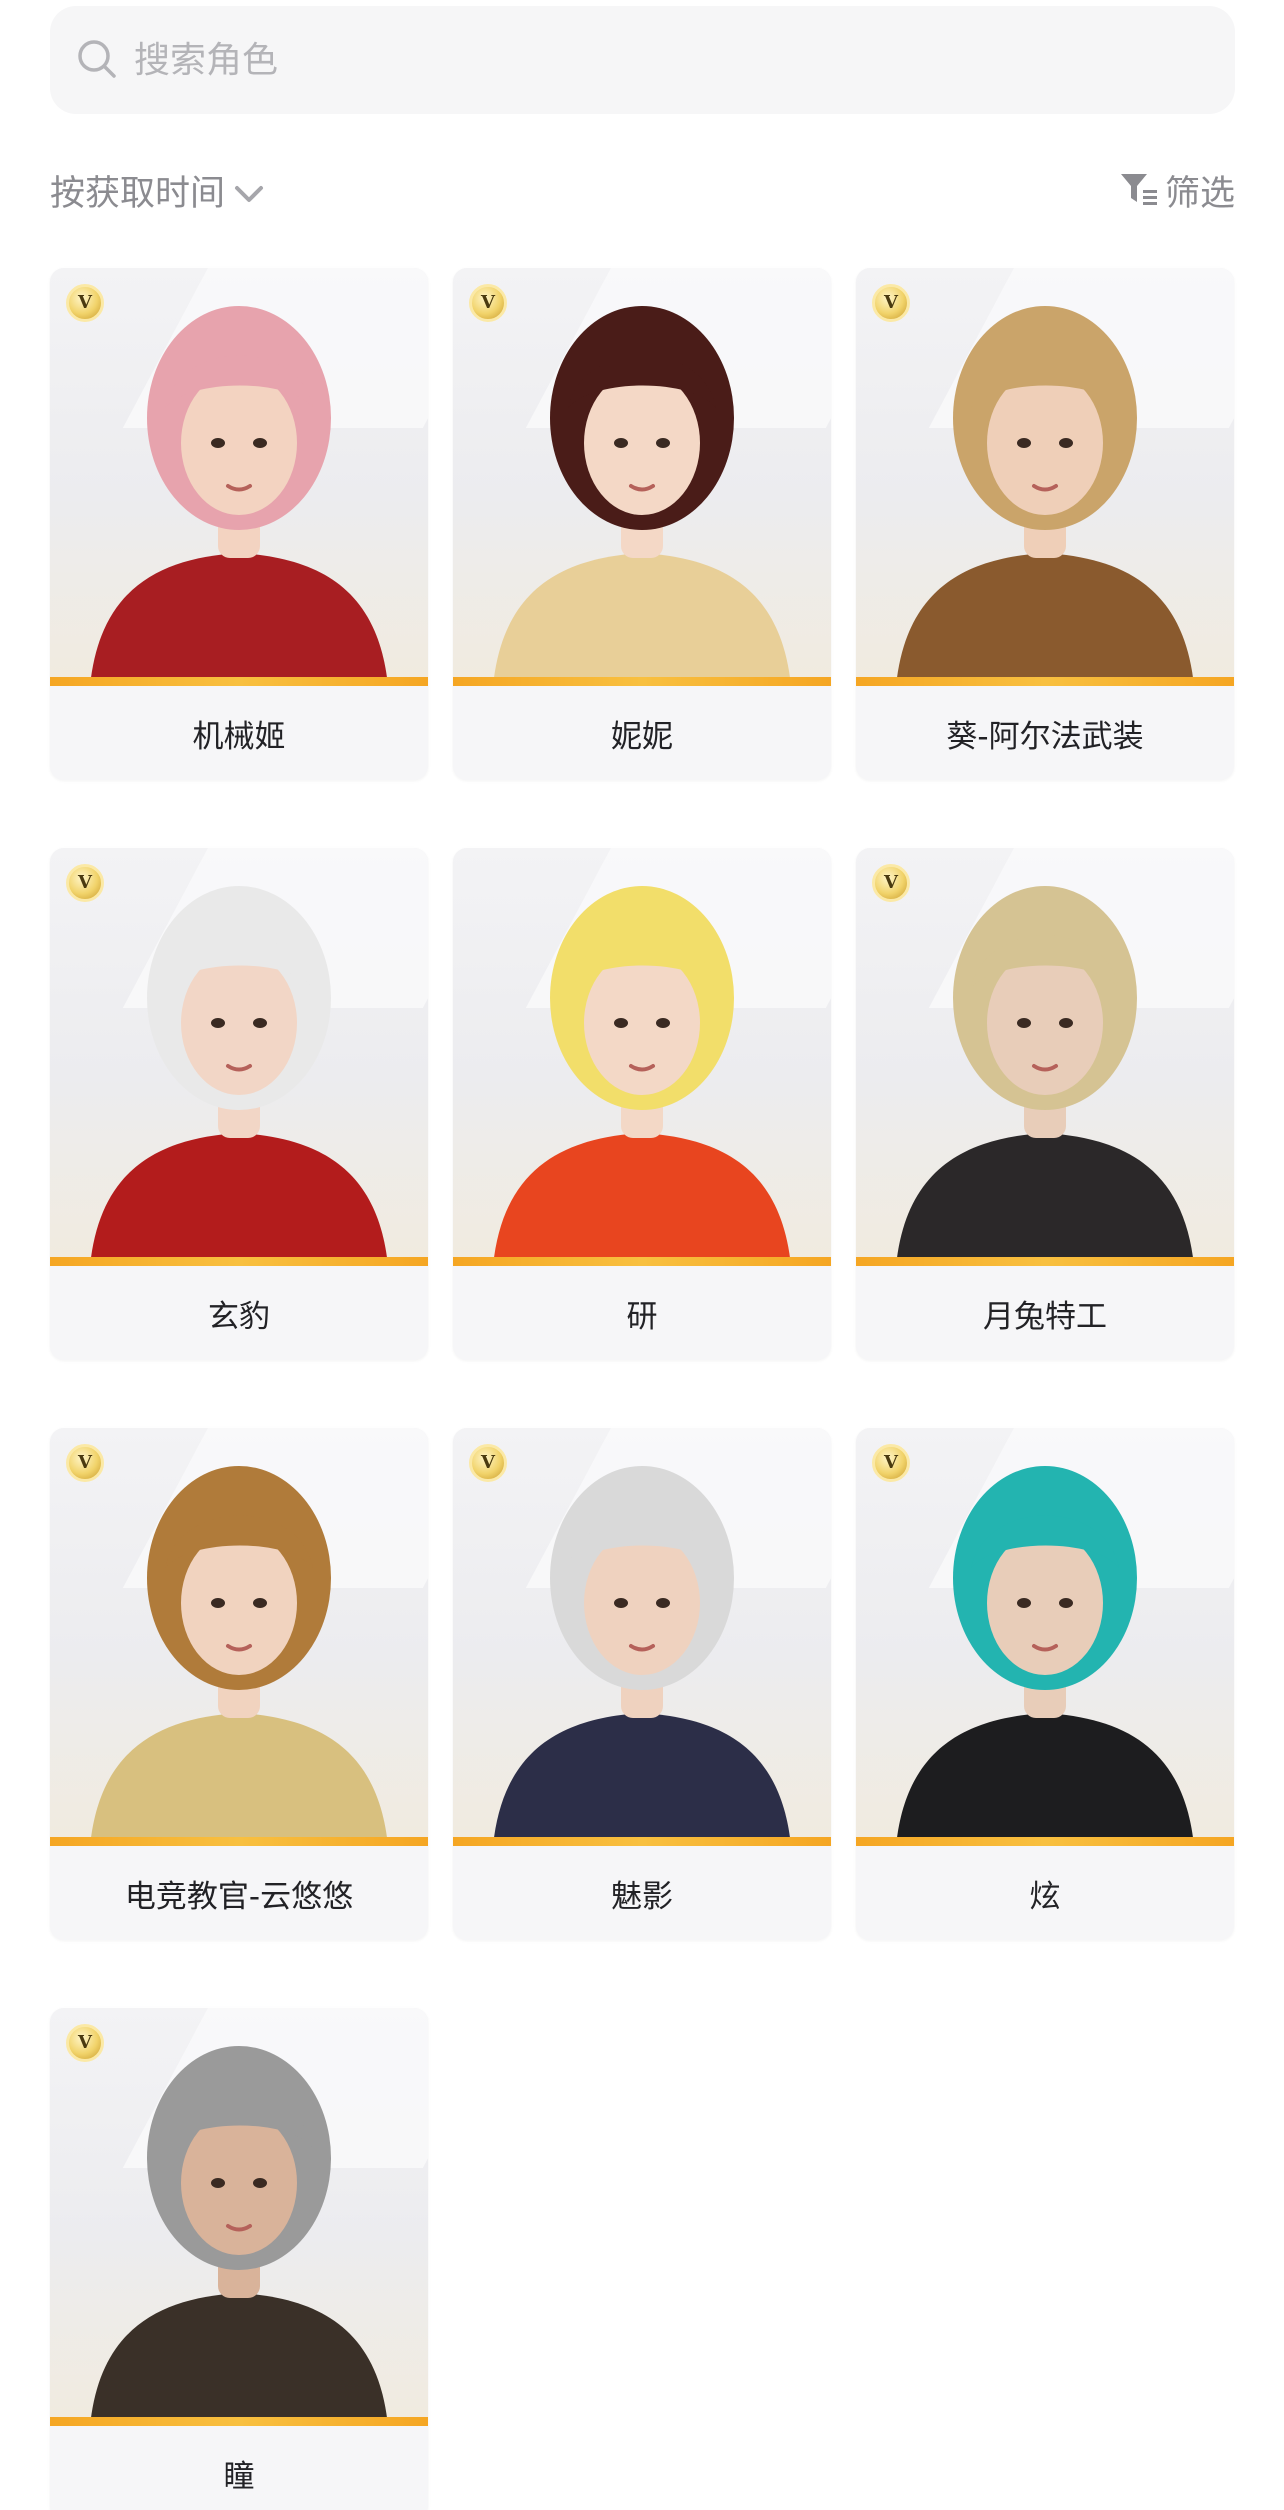 This screenshot has width=1284, height=2510. Describe the element at coordinates (1045, 733) in the screenshot. I see `character-name: 葵-阿尔法武装` at that location.